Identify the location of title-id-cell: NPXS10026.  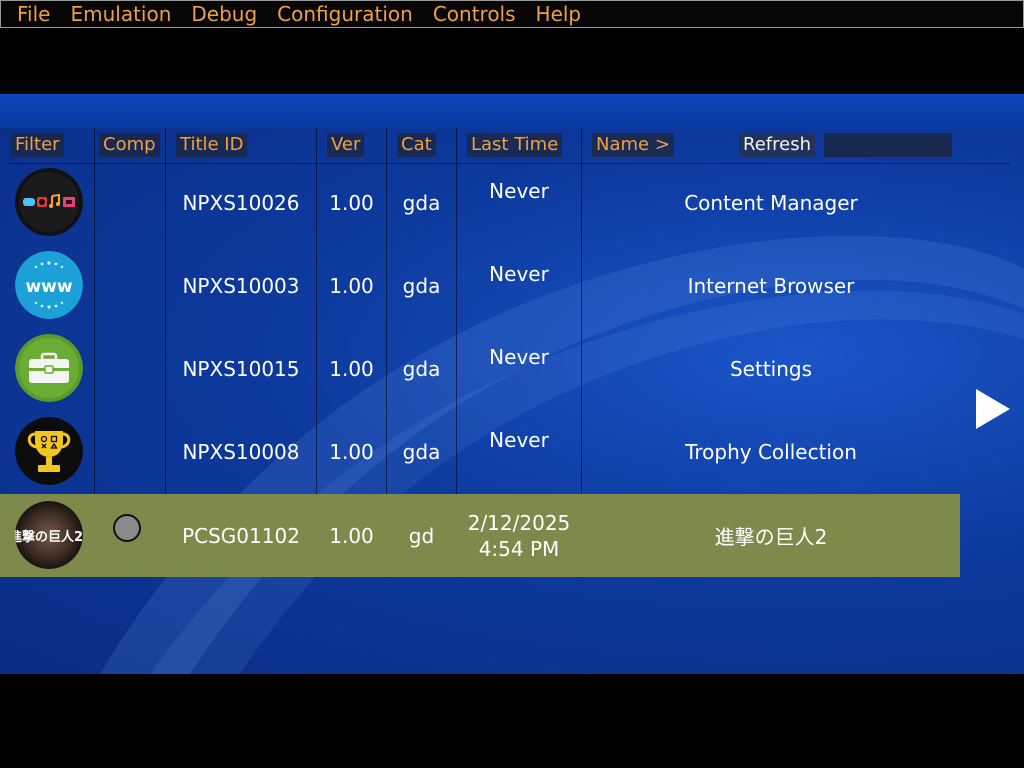
(241, 202).